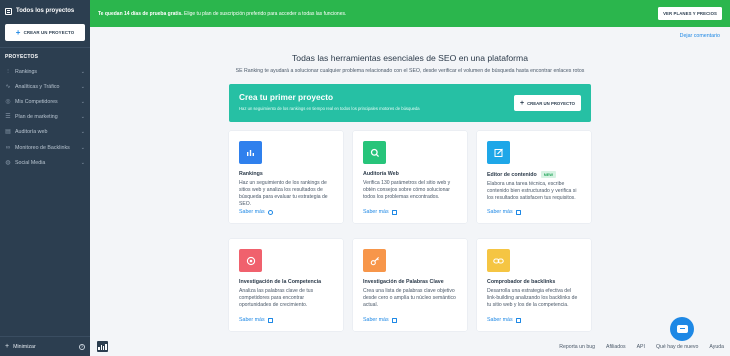 This screenshot has width=730, height=356. What do you see at coordinates (8, 86) in the screenshot?
I see `analytics-icon: ∿` at bounding box center [8, 86].